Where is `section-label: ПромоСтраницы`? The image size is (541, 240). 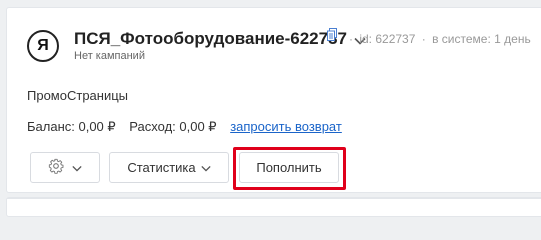
section-label: ПромоСтраницы is located at coordinates (78, 95).